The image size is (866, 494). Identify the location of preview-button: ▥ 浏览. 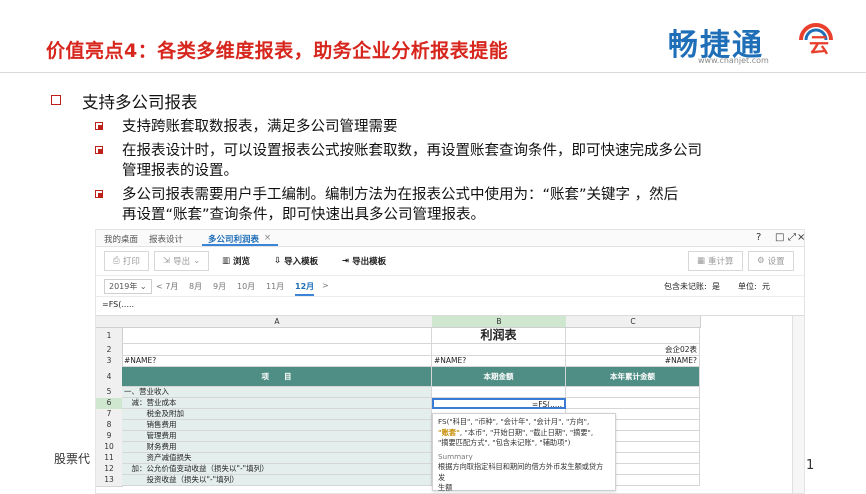
(236, 261).